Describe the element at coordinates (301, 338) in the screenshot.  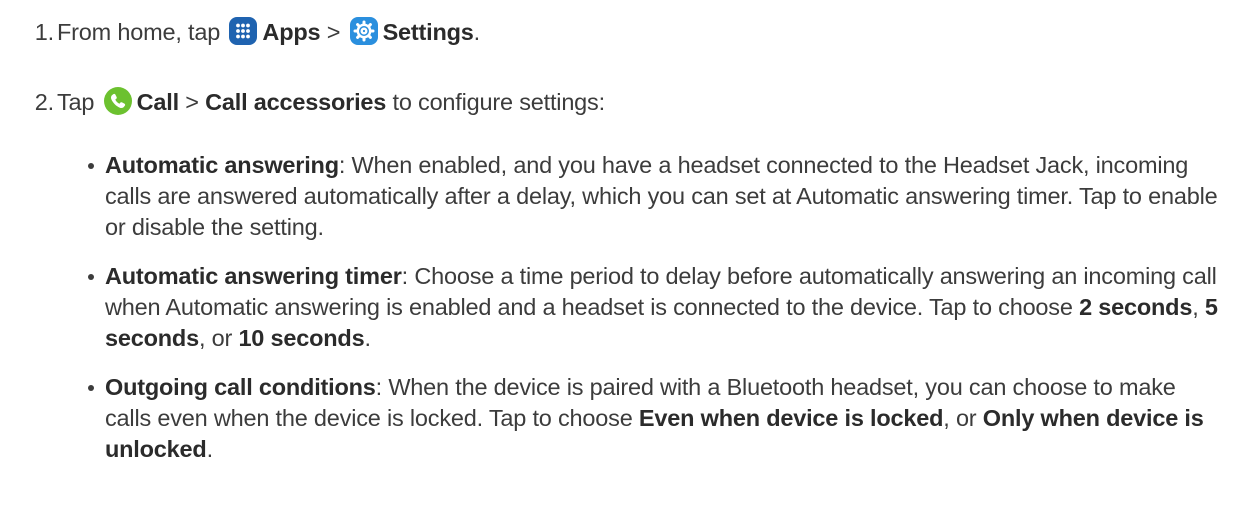
I see `option-10-seconds: 10 seconds` at that location.